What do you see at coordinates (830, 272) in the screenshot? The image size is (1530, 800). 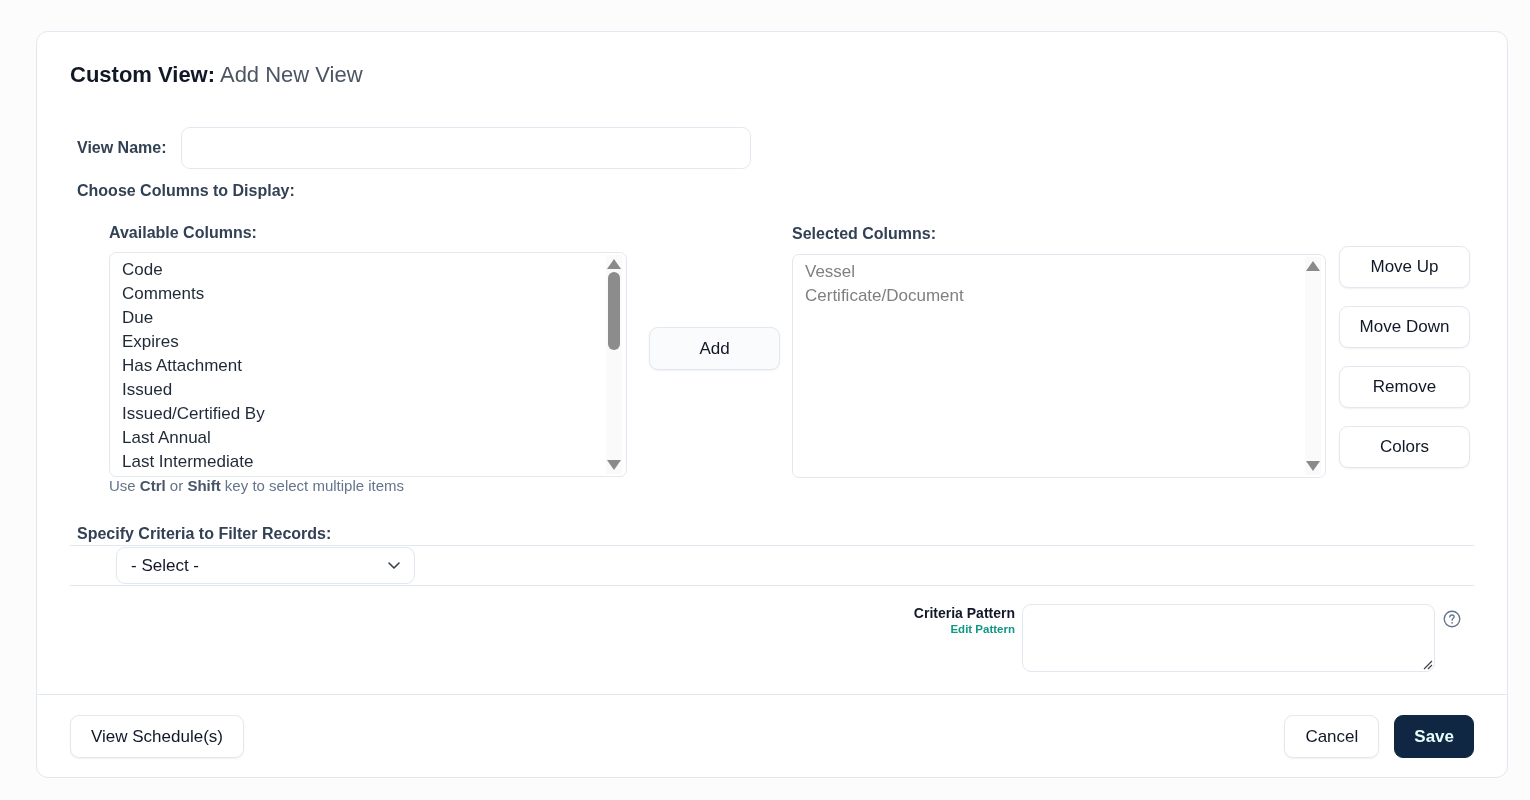 I see `list-option: Vessel` at bounding box center [830, 272].